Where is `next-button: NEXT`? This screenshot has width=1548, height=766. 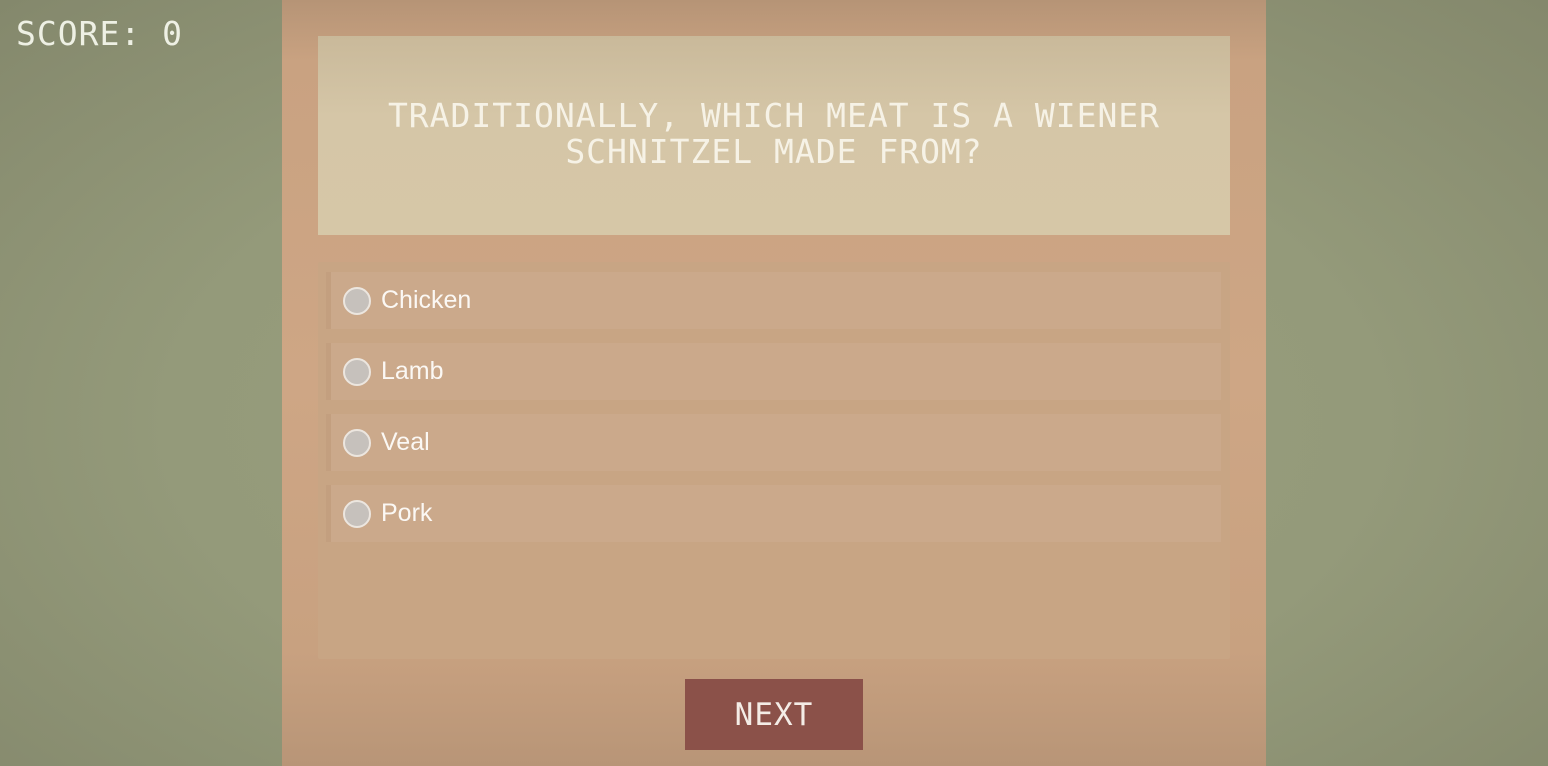 next-button: NEXT is located at coordinates (774, 714).